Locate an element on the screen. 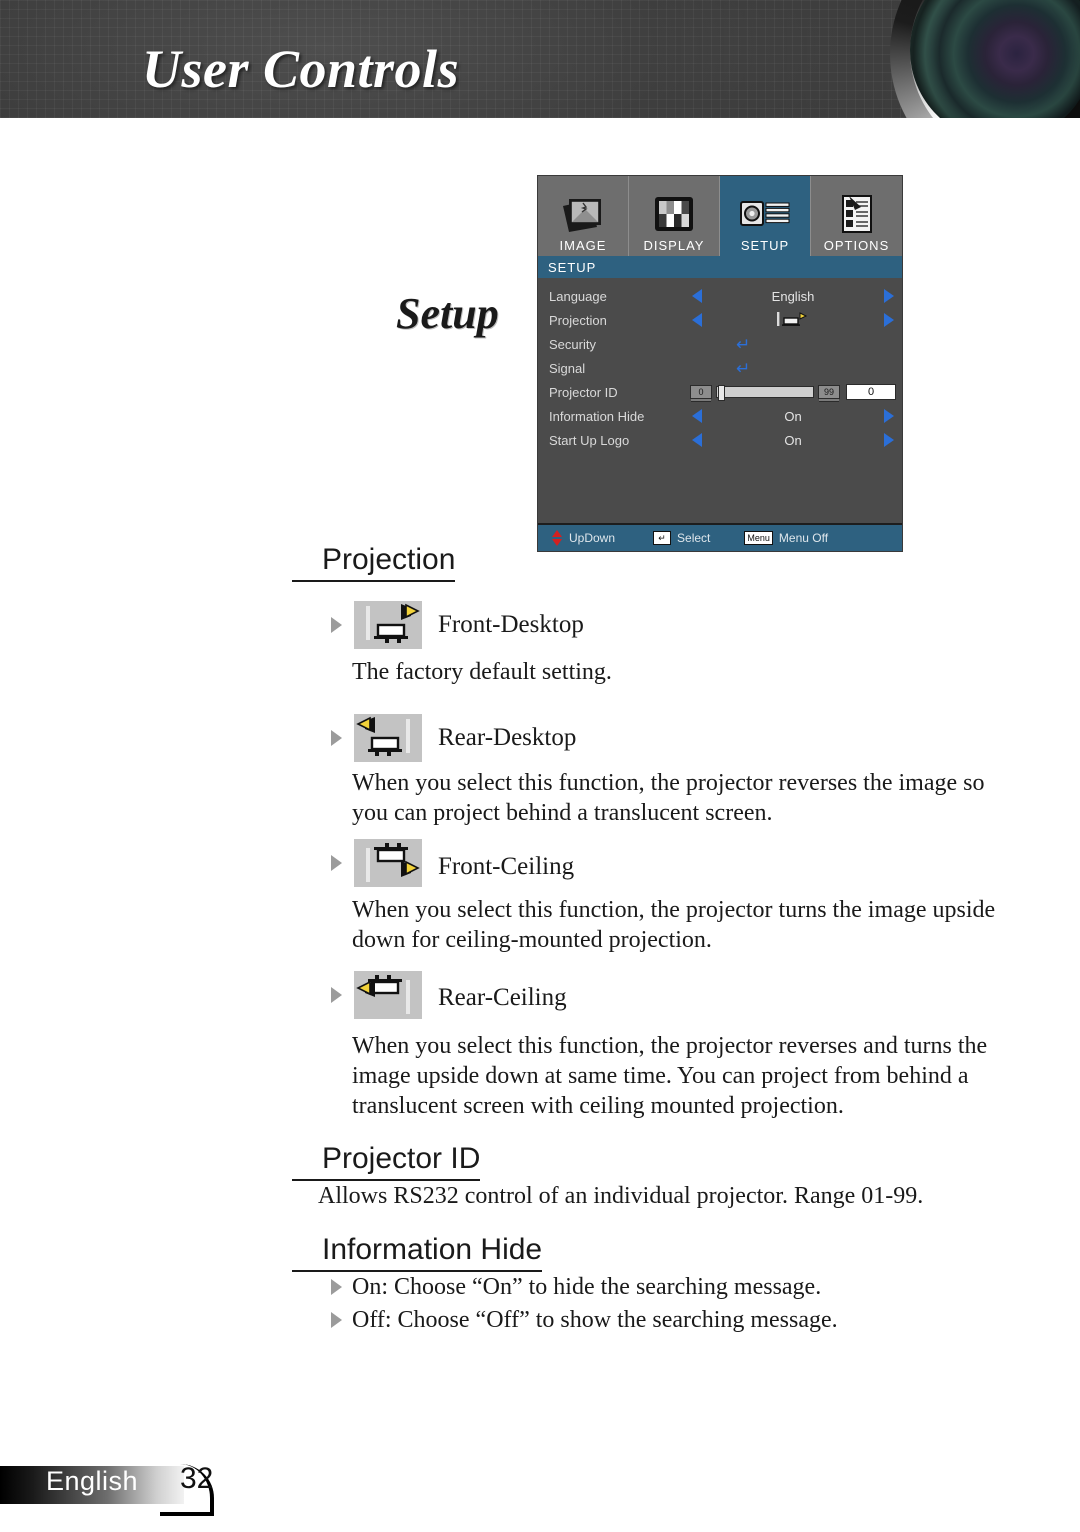 This screenshot has width=1080, height=1532. osd-title-bar: SETUP is located at coordinates (720, 267).